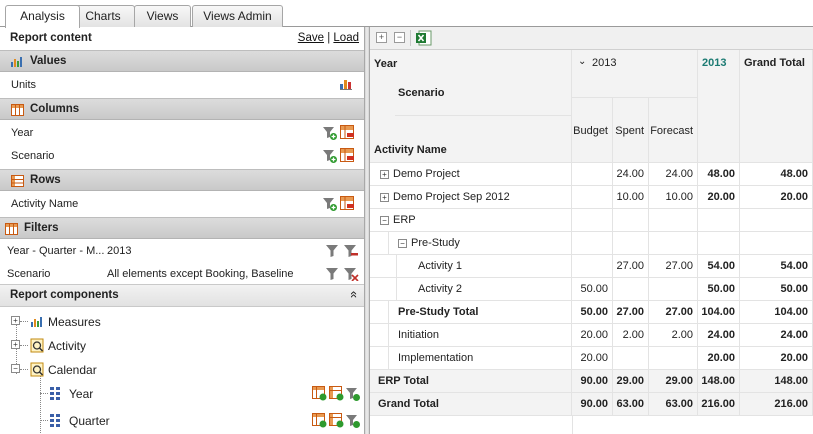  What do you see at coordinates (629, 131) in the screenshot?
I see `scenario-label: Spent` at bounding box center [629, 131].